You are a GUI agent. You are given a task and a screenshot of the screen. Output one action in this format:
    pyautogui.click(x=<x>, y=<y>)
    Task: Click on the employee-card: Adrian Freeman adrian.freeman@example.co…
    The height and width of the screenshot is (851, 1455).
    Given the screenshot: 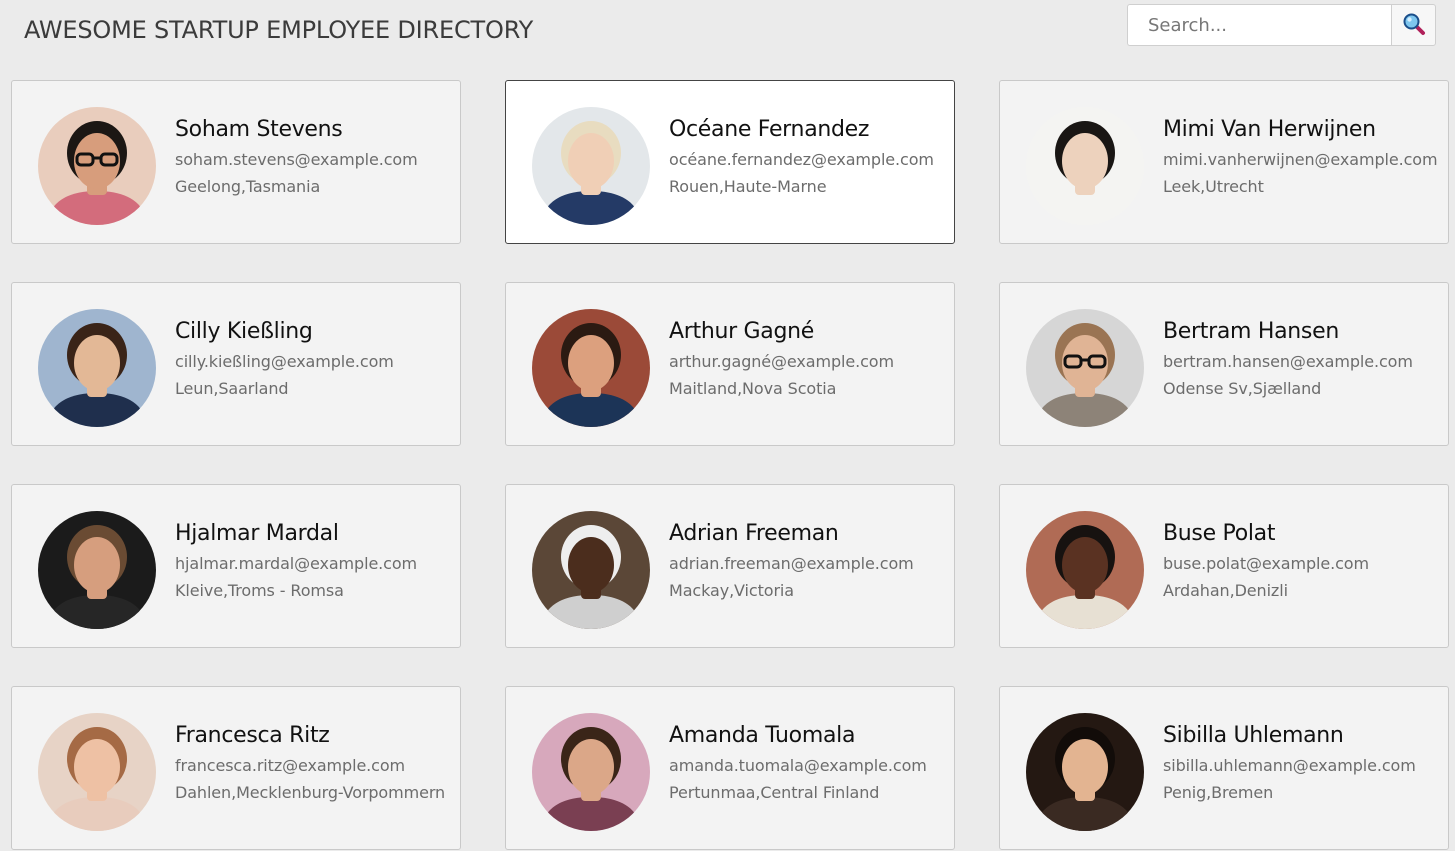 What is the action you would take?
    pyautogui.click(x=730, y=566)
    